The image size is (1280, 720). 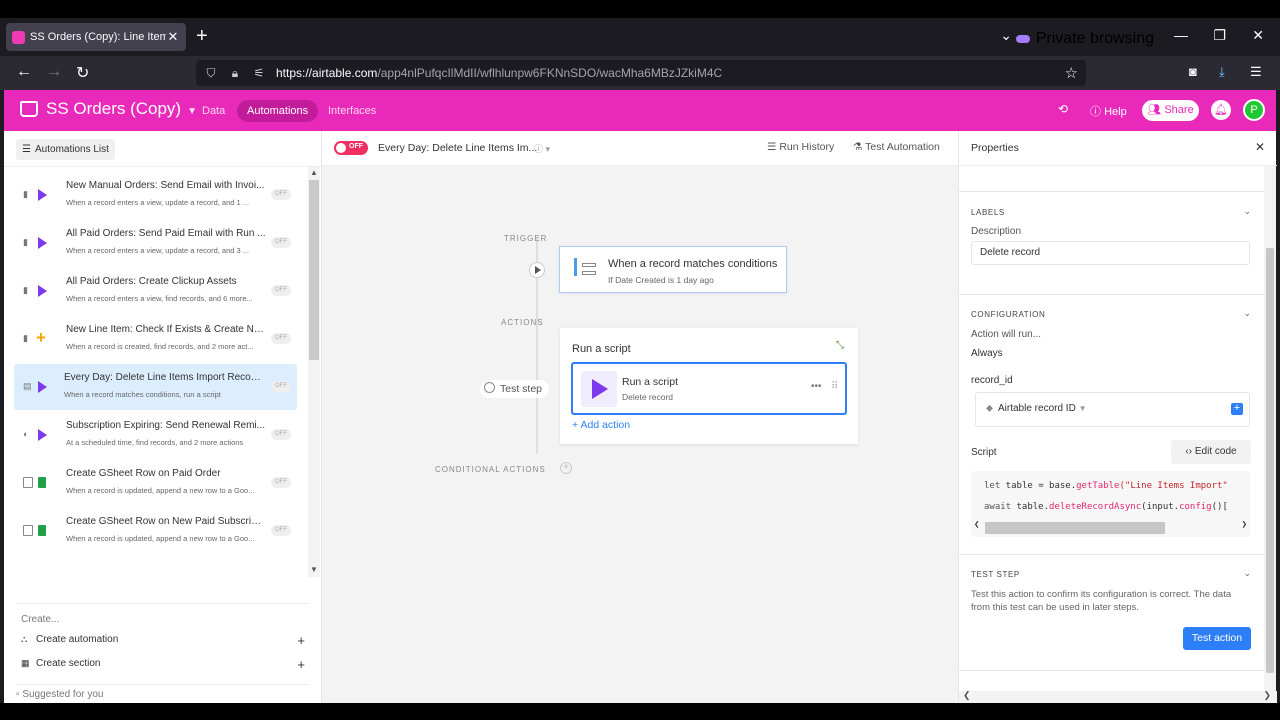 What do you see at coordinates (1071, 73) in the screenshot?
I see `bookmark-star-icon: ☆` at bounding box center [1071, 73].